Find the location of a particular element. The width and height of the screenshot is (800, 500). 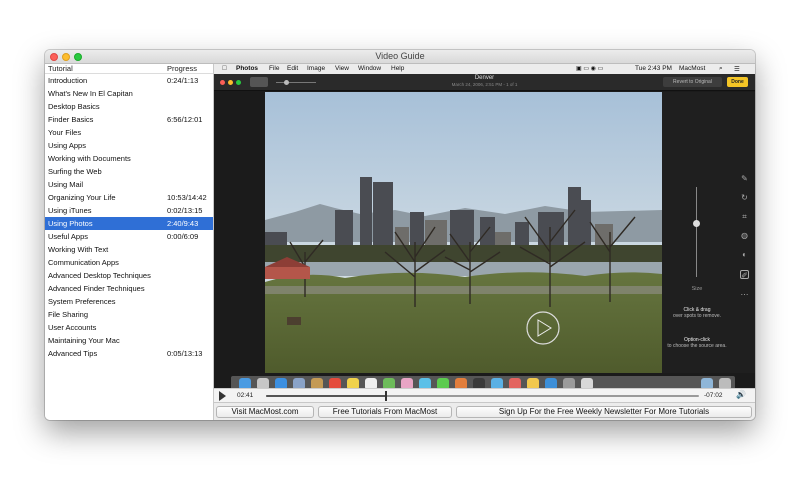

tutorial-row: Using Photos 2:40/9:43 is located at coordinates (129, 223).